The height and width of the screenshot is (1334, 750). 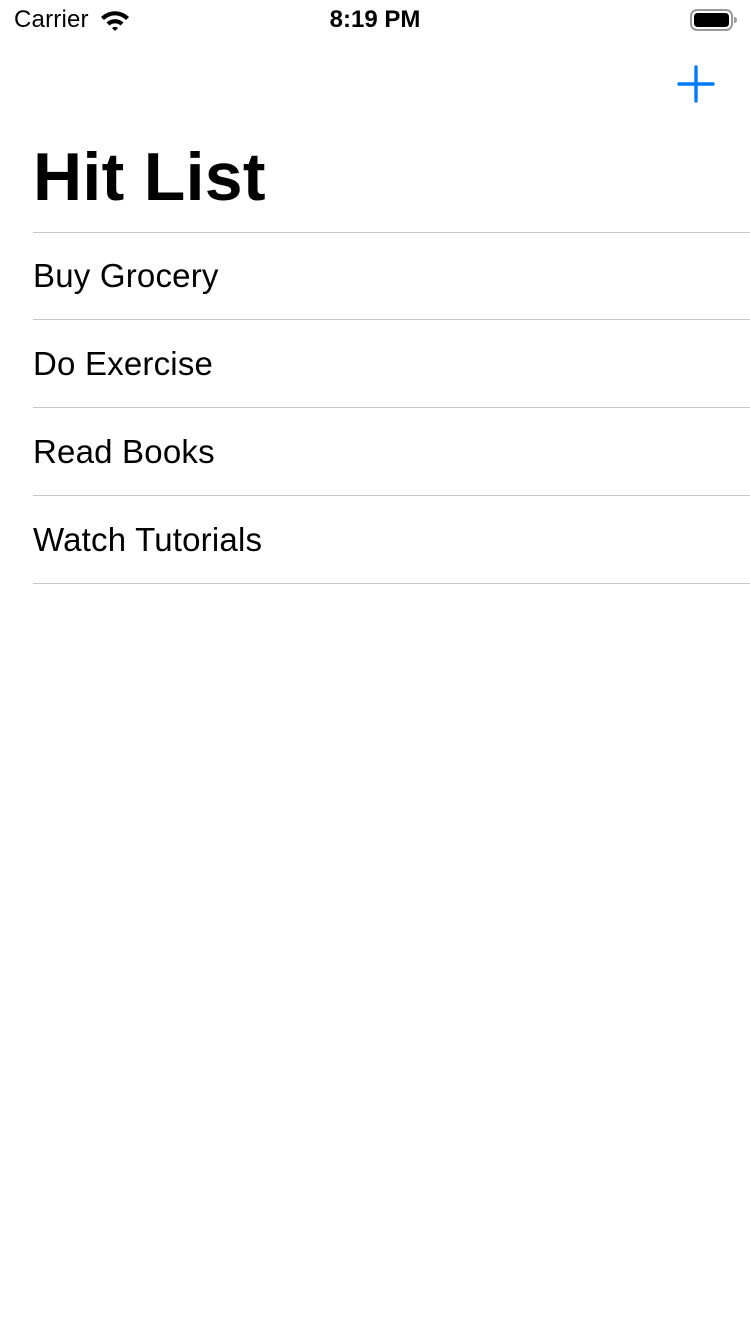 What do you see at coordinates (148, 539) in the screenshot?
I see `list-item-label: Watch Tutorials` at bounding box center [148, 539].